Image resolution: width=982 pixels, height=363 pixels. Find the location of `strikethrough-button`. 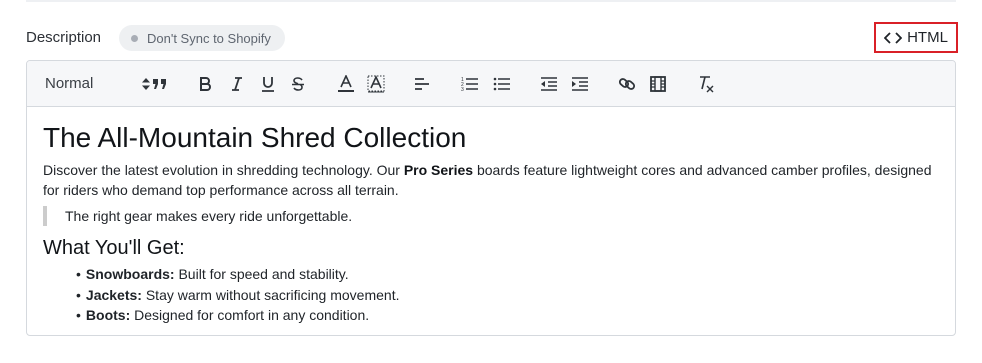

strikethrough-button is located at coordinates (298, 83).